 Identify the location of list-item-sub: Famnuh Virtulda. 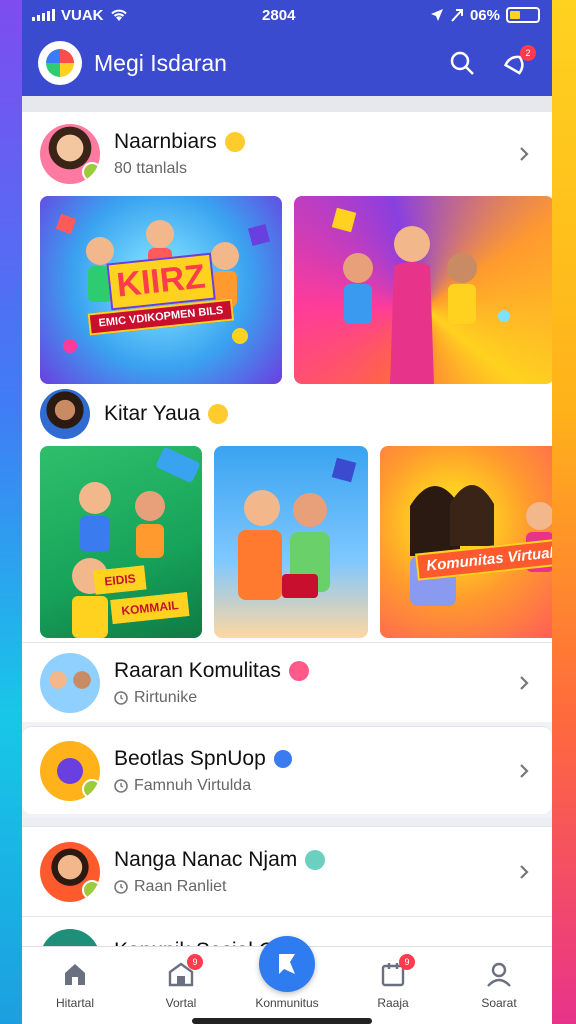
(193, 785).